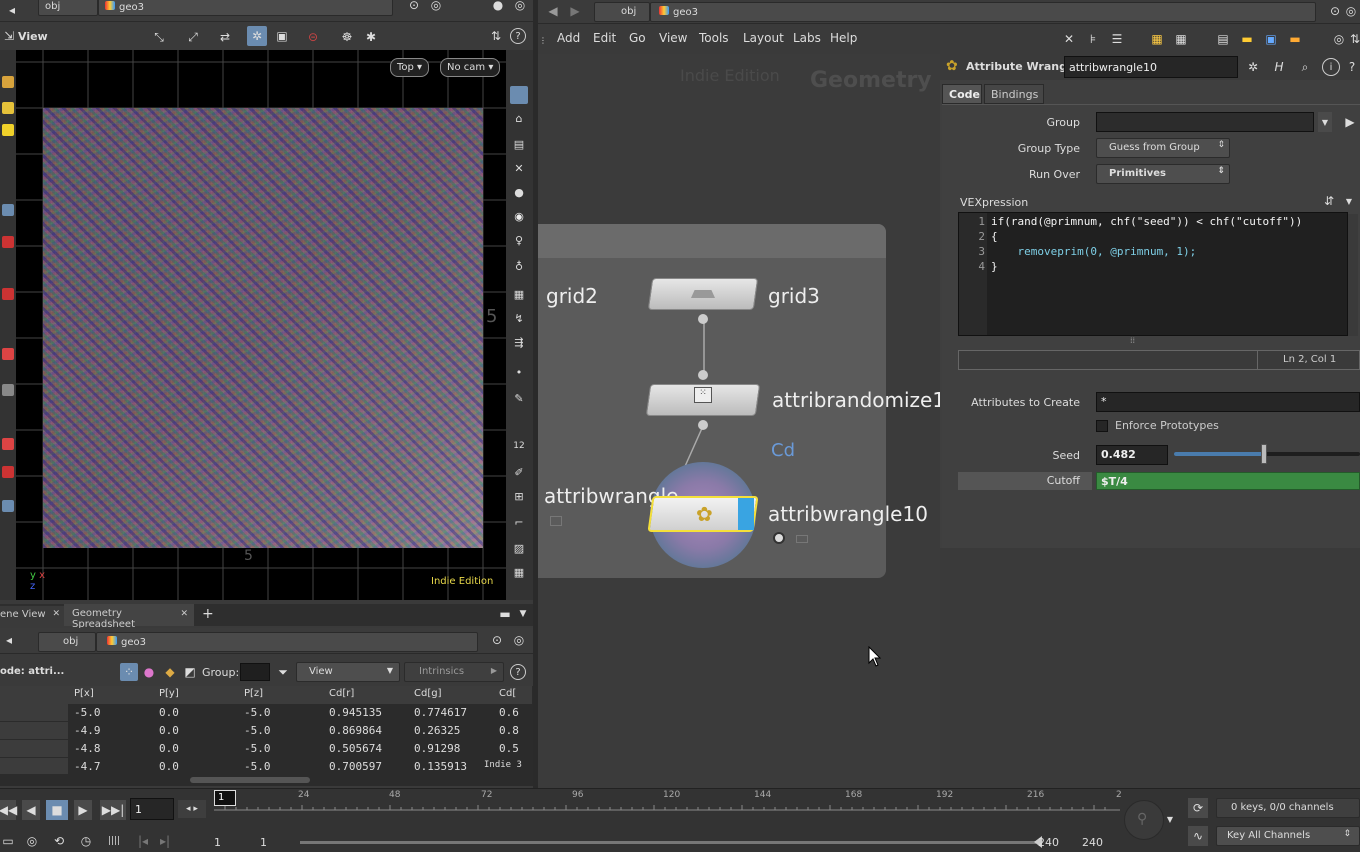  I want to click on table-row: -4.9 0.0 -5.0 0.869864 0.26325 0.8, so click(266, 731).